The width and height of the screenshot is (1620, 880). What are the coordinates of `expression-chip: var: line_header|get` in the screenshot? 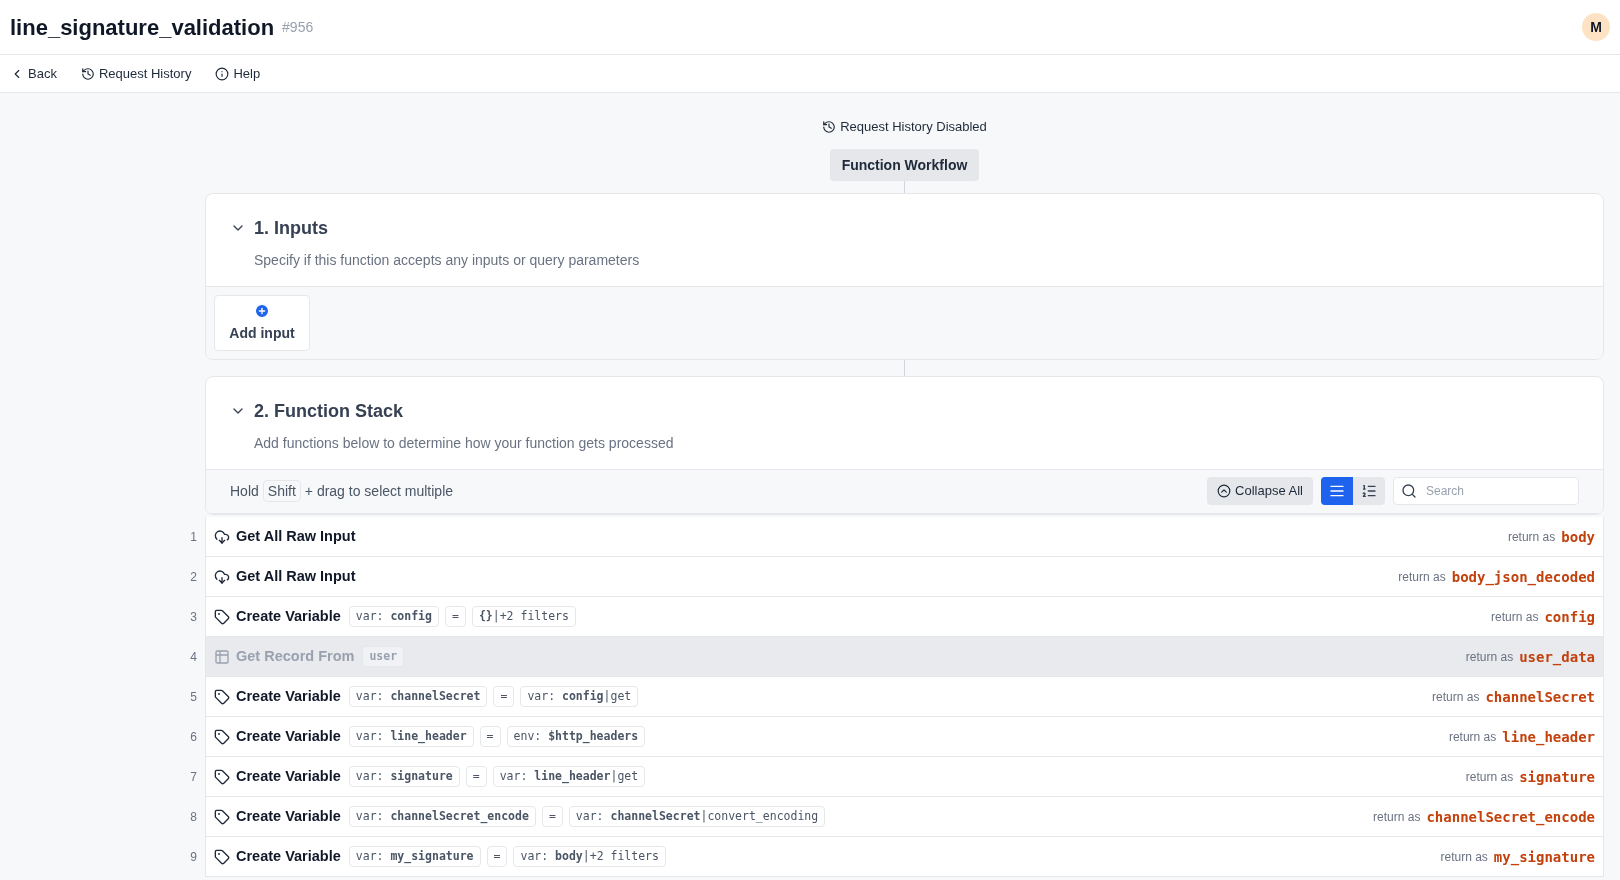 It's located at (569, 776).